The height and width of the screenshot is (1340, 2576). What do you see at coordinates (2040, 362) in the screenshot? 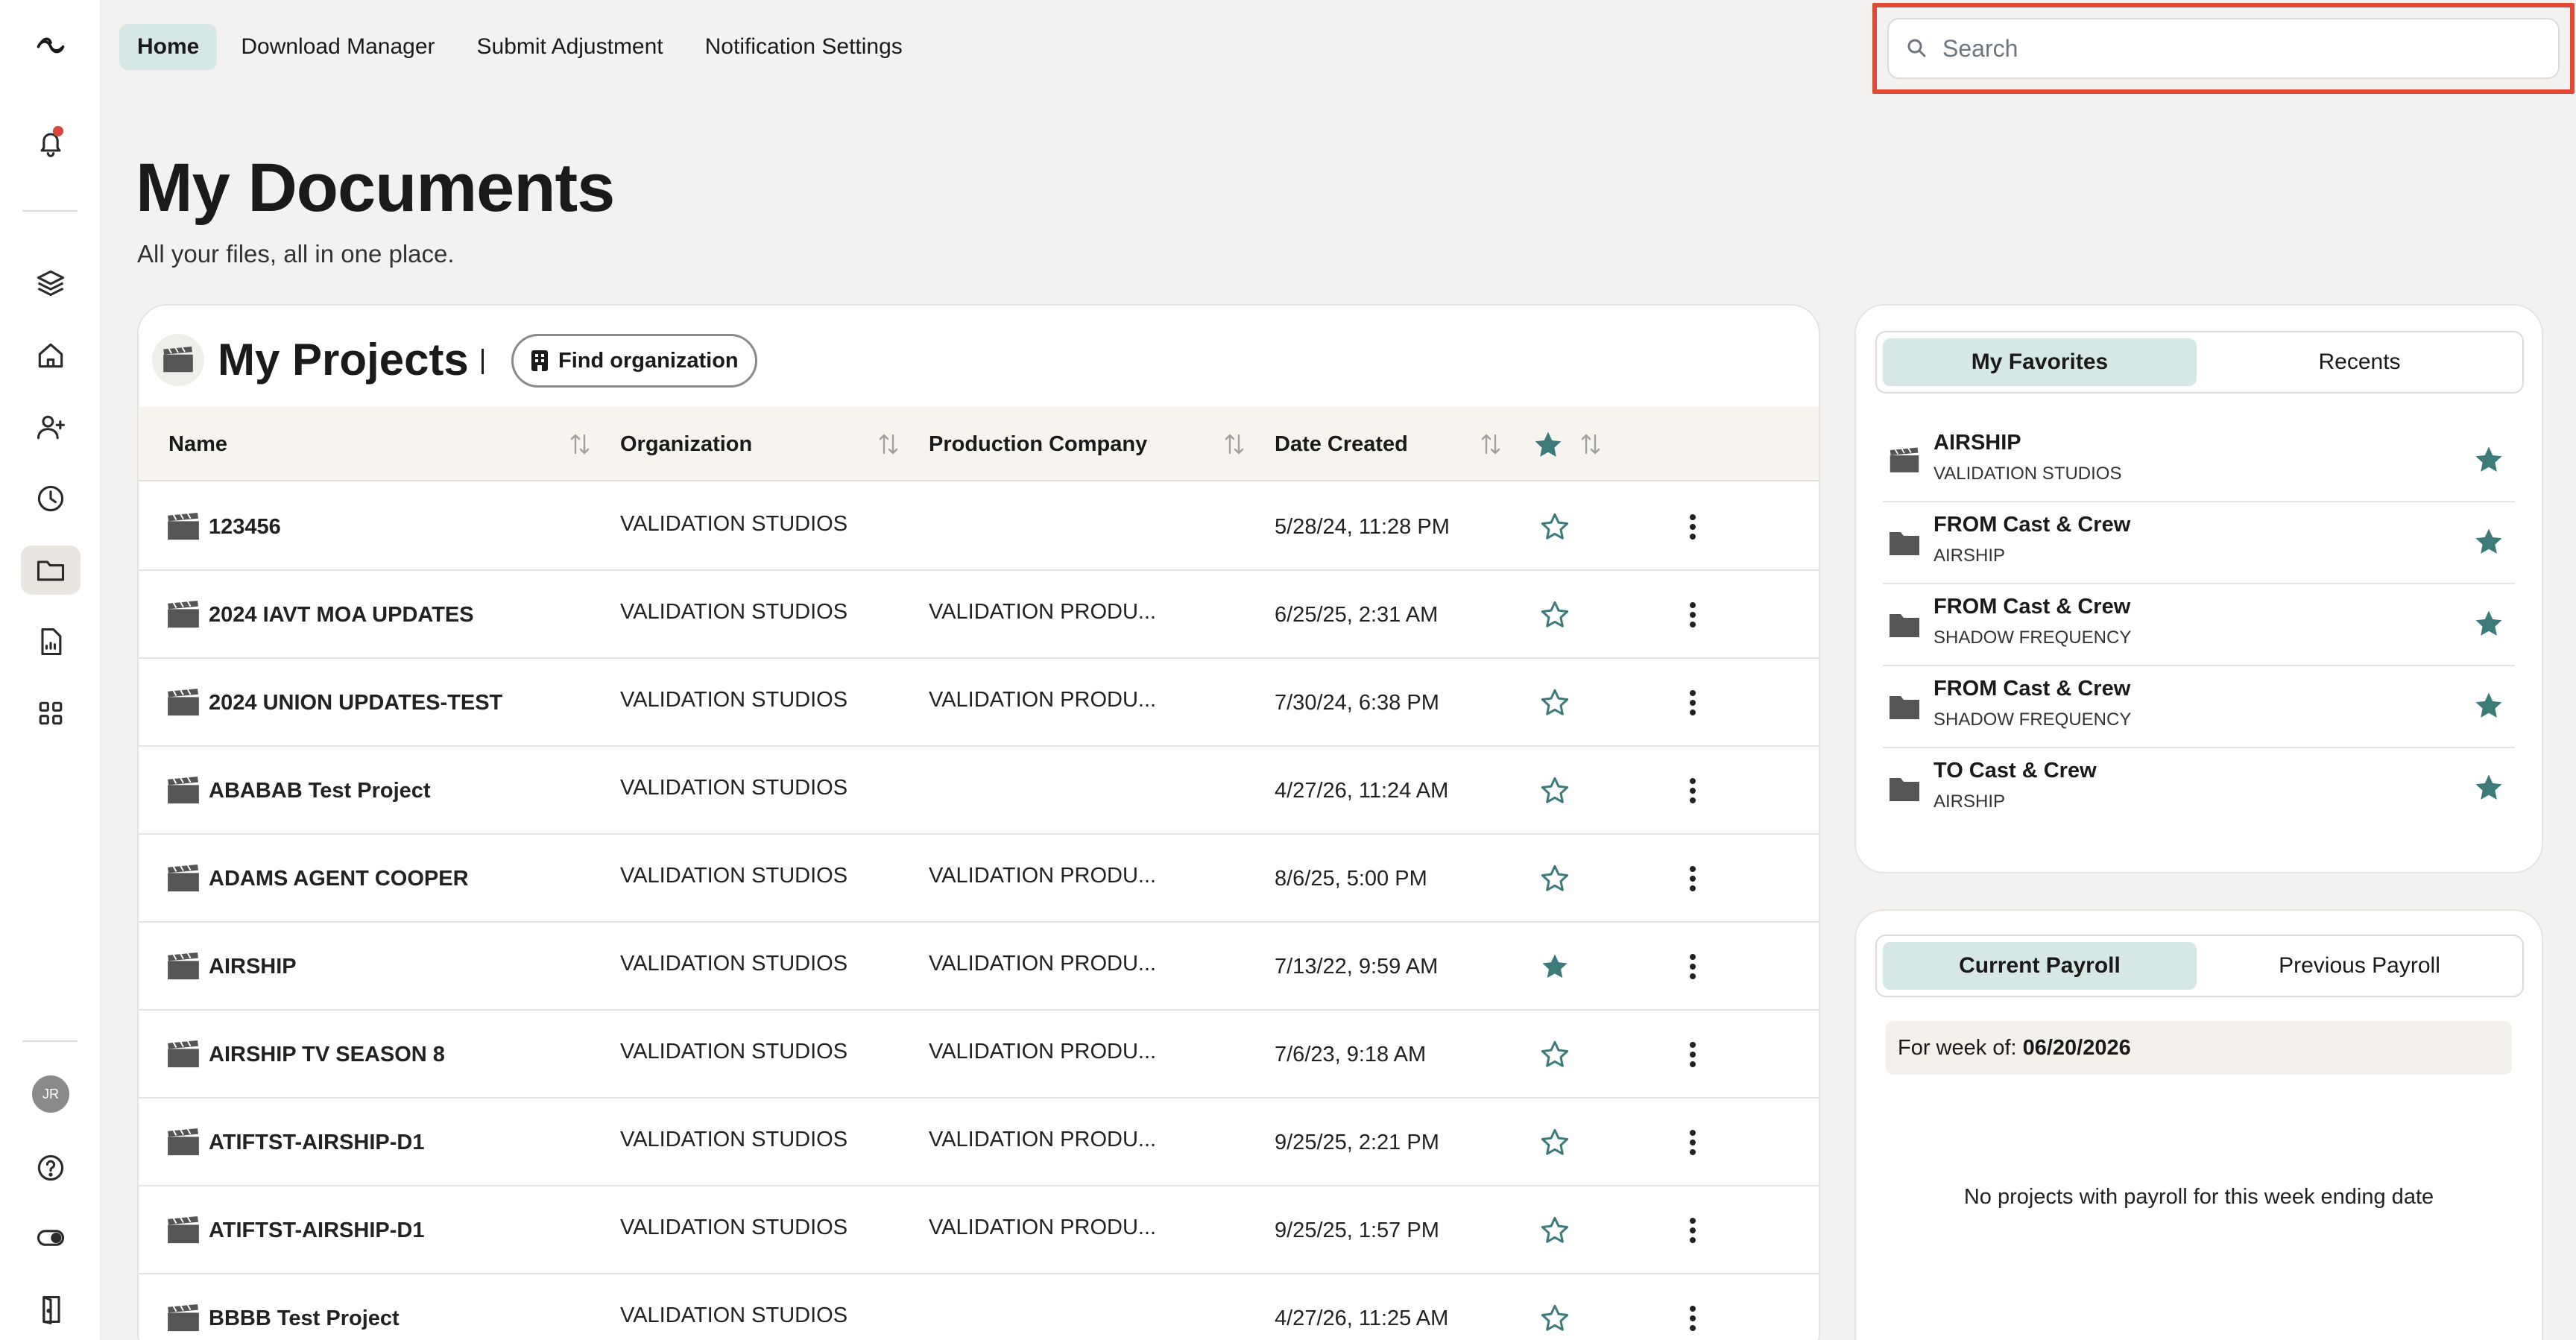
I see `tab-my-favorites: My Favorites` at bounding box center [2040, 362].